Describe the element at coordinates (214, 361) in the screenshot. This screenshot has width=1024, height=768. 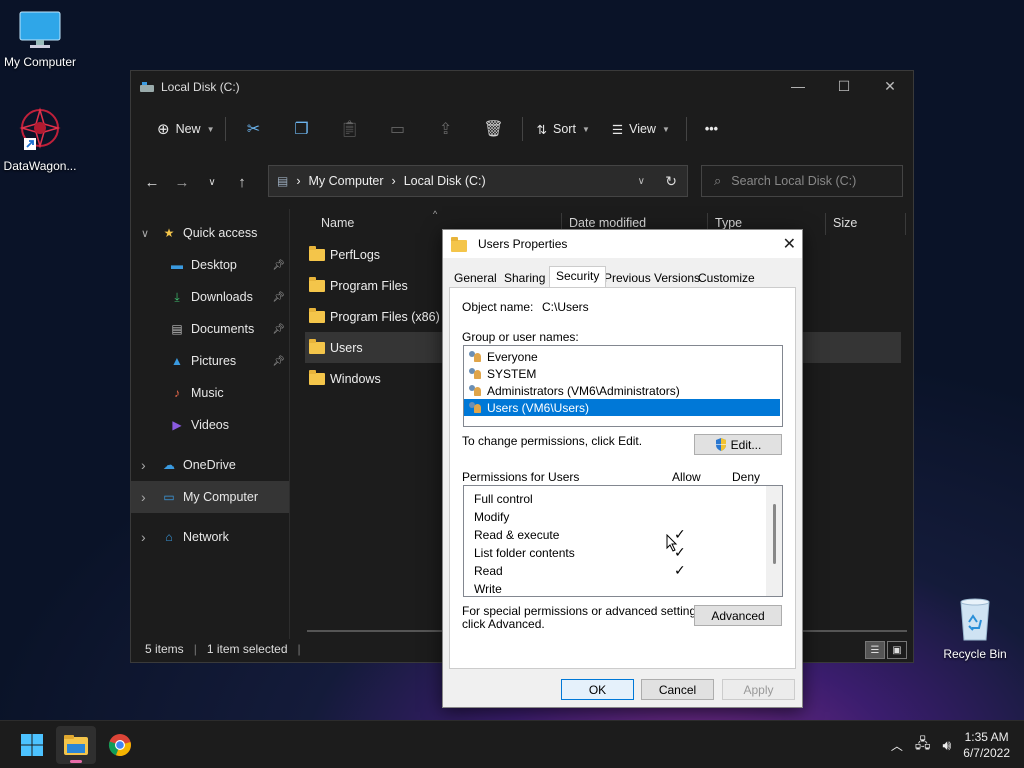
I see `sidebar-item-label: Pictures` at that location.